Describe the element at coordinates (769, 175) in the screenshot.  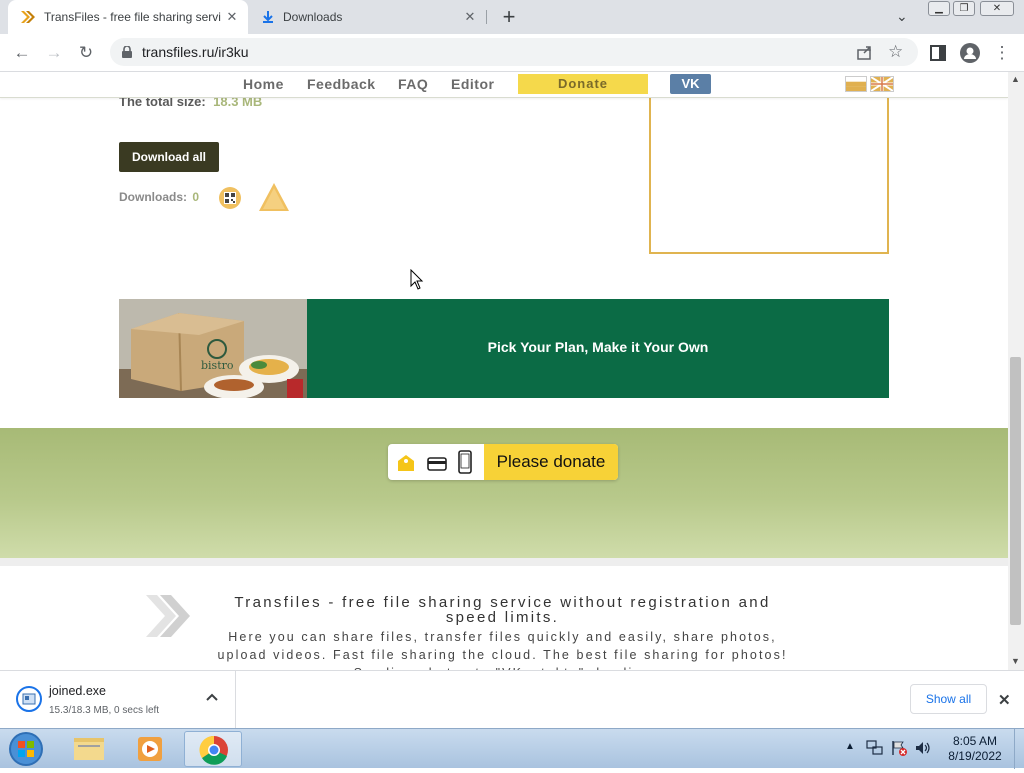
I see `ad-frame-box` at that location.